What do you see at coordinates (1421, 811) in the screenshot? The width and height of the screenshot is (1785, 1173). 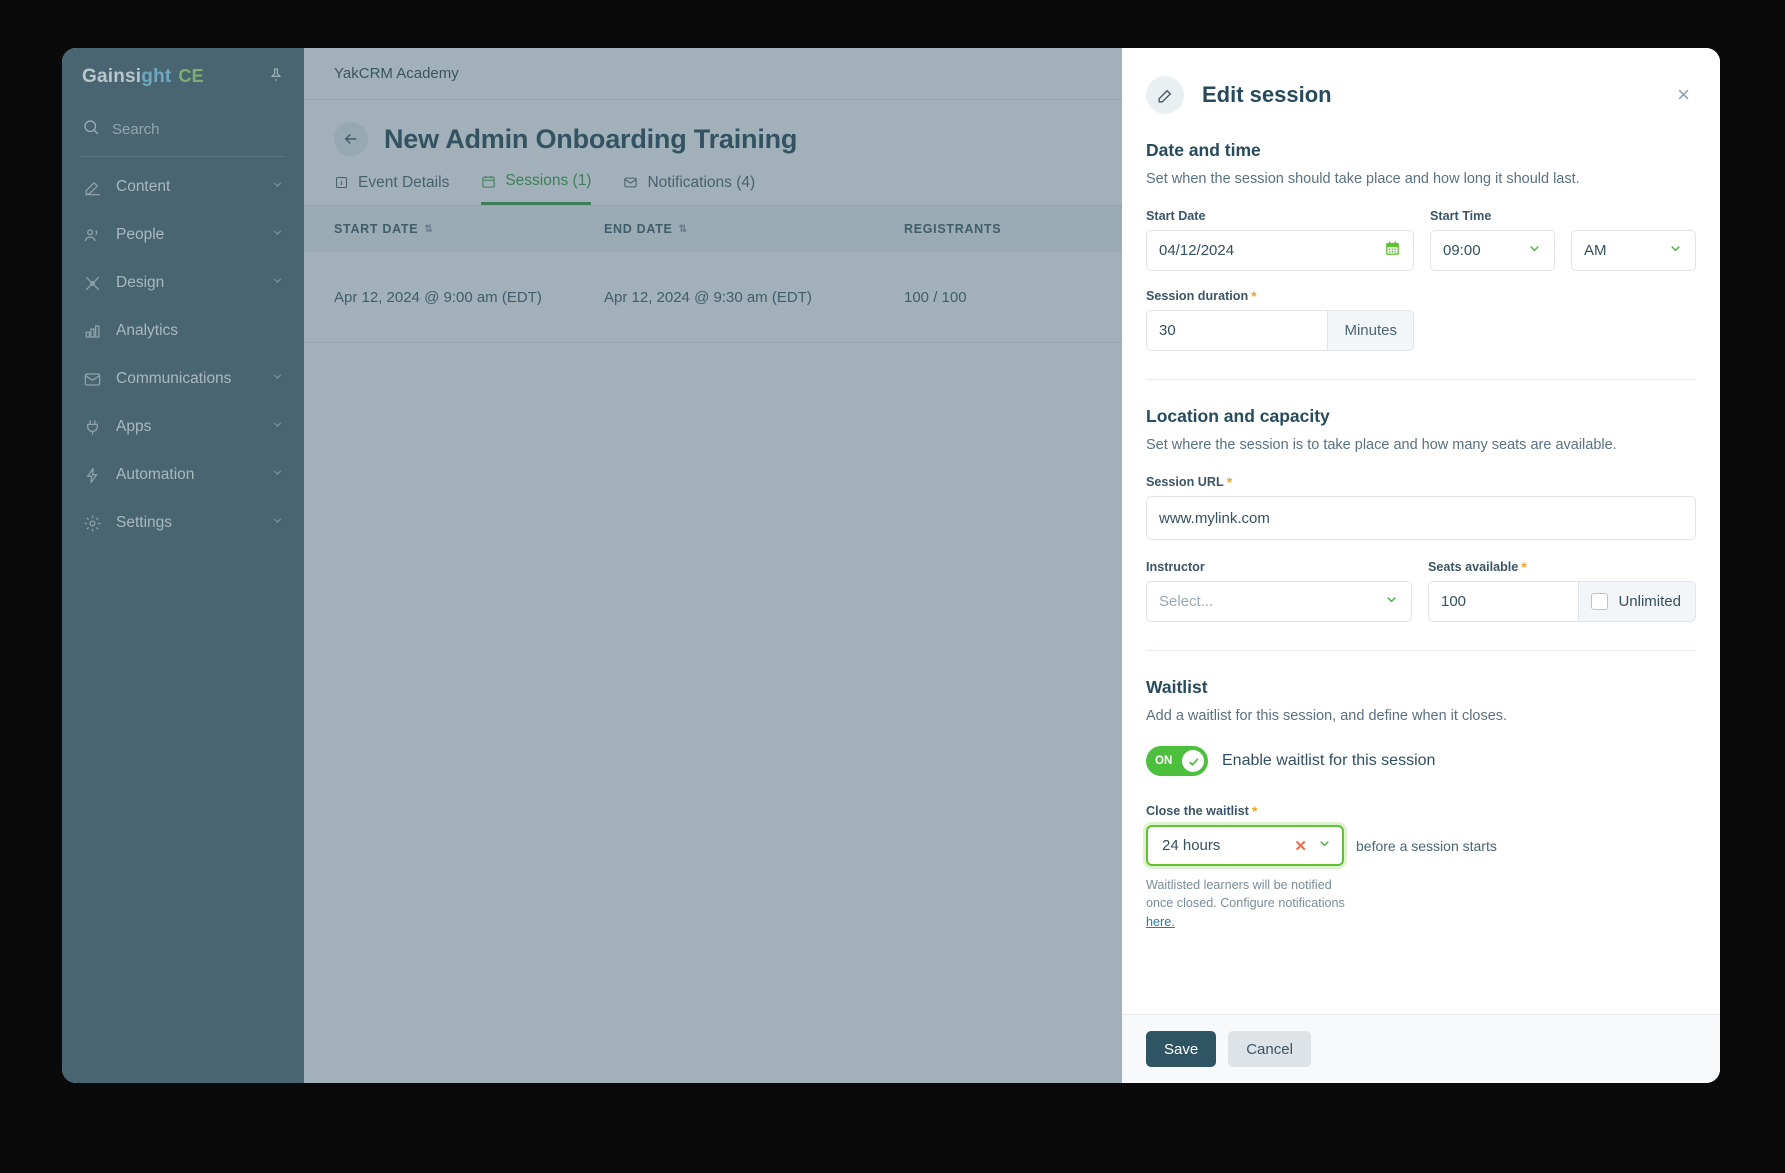 I see `close-waitlist-label-wrap: Close the waitlist *` at bounding box center [1421, 811].